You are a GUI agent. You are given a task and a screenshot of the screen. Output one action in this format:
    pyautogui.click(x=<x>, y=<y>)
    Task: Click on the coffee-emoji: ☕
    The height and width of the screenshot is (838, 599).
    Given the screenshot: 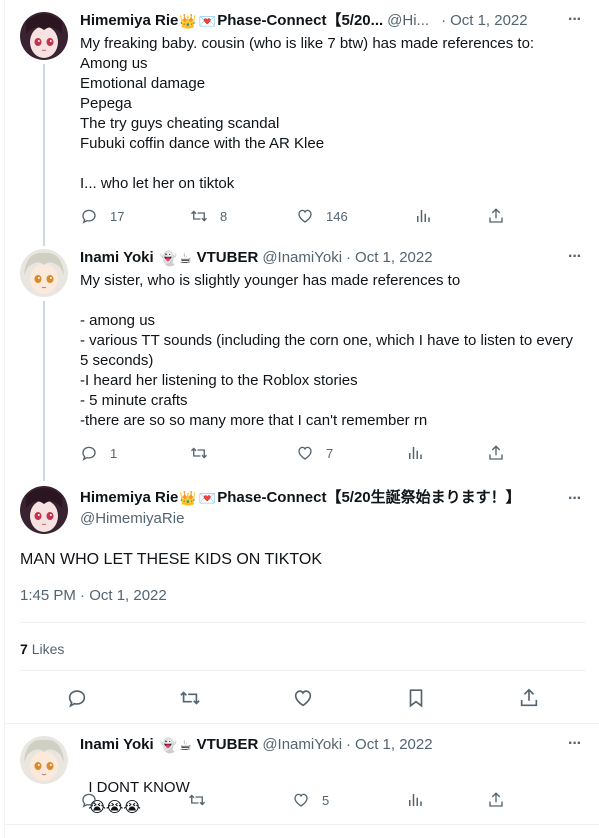 What is the action you would take?
    pyautogui.click(x=185, y=745)
    